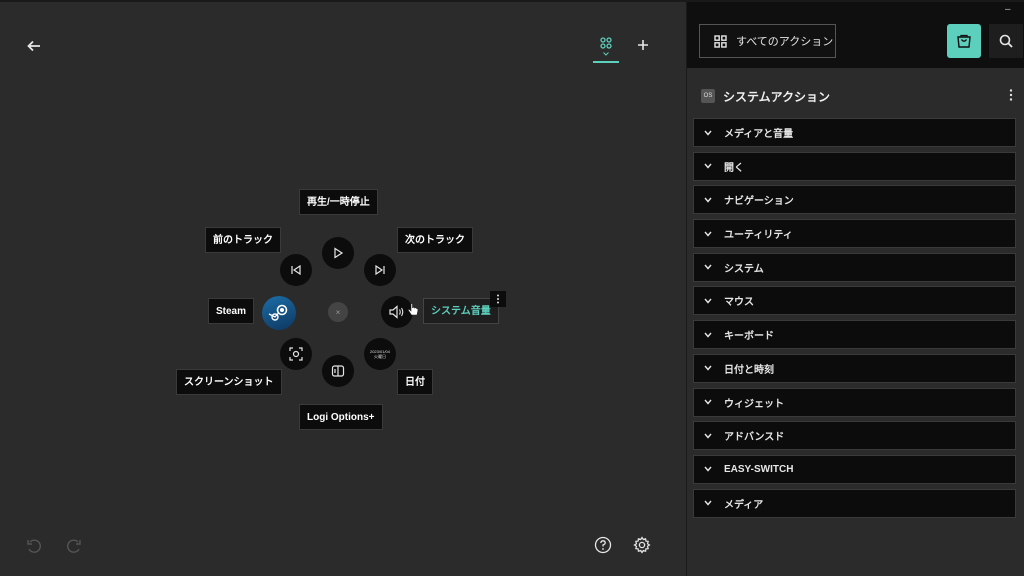 The image size is (1024, 576). Describe the element at coordinates (854, 368) in the screenshot. I see `category-date-time: 日付と時刻` at that location.